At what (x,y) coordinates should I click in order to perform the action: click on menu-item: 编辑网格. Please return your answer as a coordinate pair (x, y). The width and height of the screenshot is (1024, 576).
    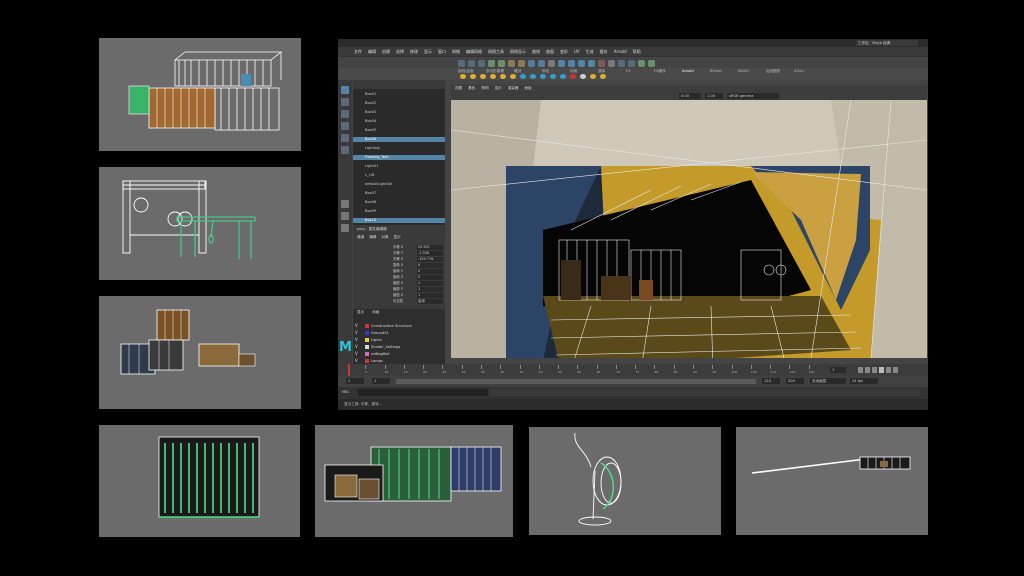
    Looking at the image, I should click on (474, 52).